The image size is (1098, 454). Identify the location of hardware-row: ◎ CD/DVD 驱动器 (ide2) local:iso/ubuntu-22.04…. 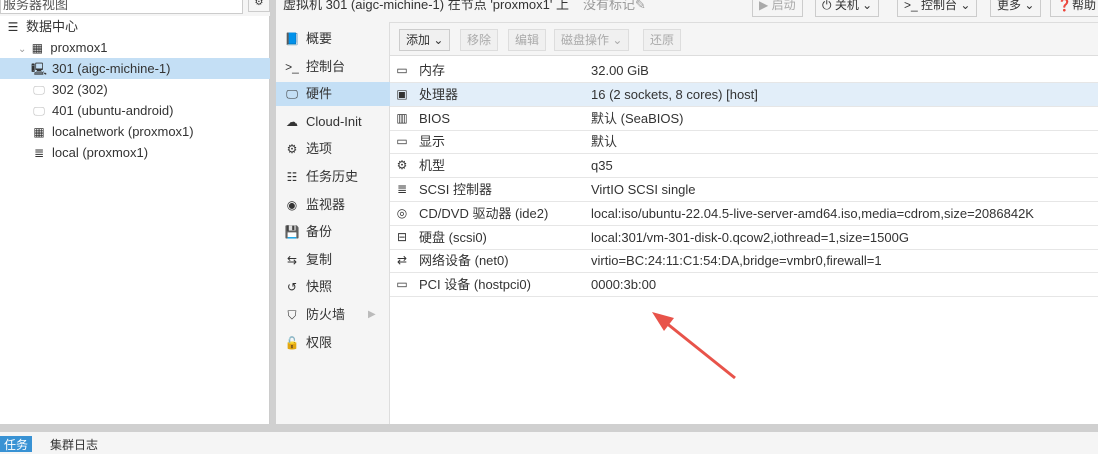
(744, 214).